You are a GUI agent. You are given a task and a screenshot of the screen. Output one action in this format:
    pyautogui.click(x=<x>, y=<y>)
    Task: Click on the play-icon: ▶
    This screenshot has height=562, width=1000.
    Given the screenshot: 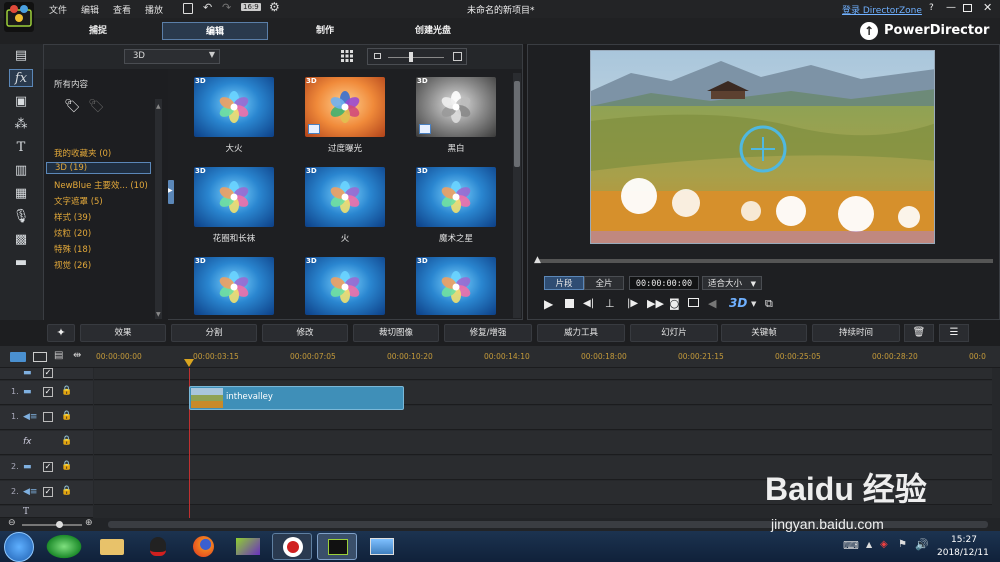 What is the action you would take?
    pyautogui.click(x=548, y=304)
    